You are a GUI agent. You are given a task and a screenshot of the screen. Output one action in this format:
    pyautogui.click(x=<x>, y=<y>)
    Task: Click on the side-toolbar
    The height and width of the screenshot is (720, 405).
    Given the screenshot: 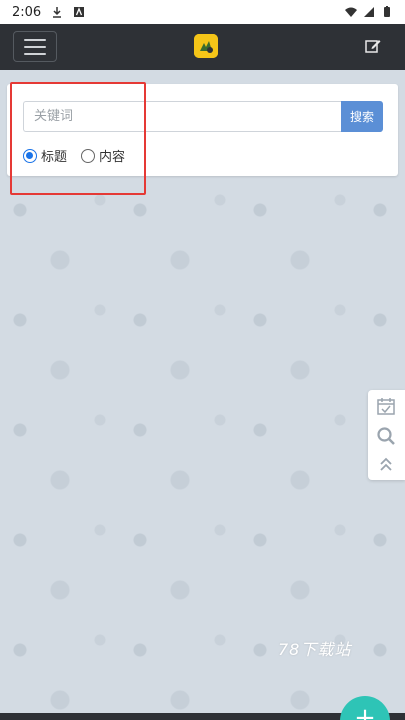 What is the action you would take?
    pyautogui.click(x=386, y=435)
    